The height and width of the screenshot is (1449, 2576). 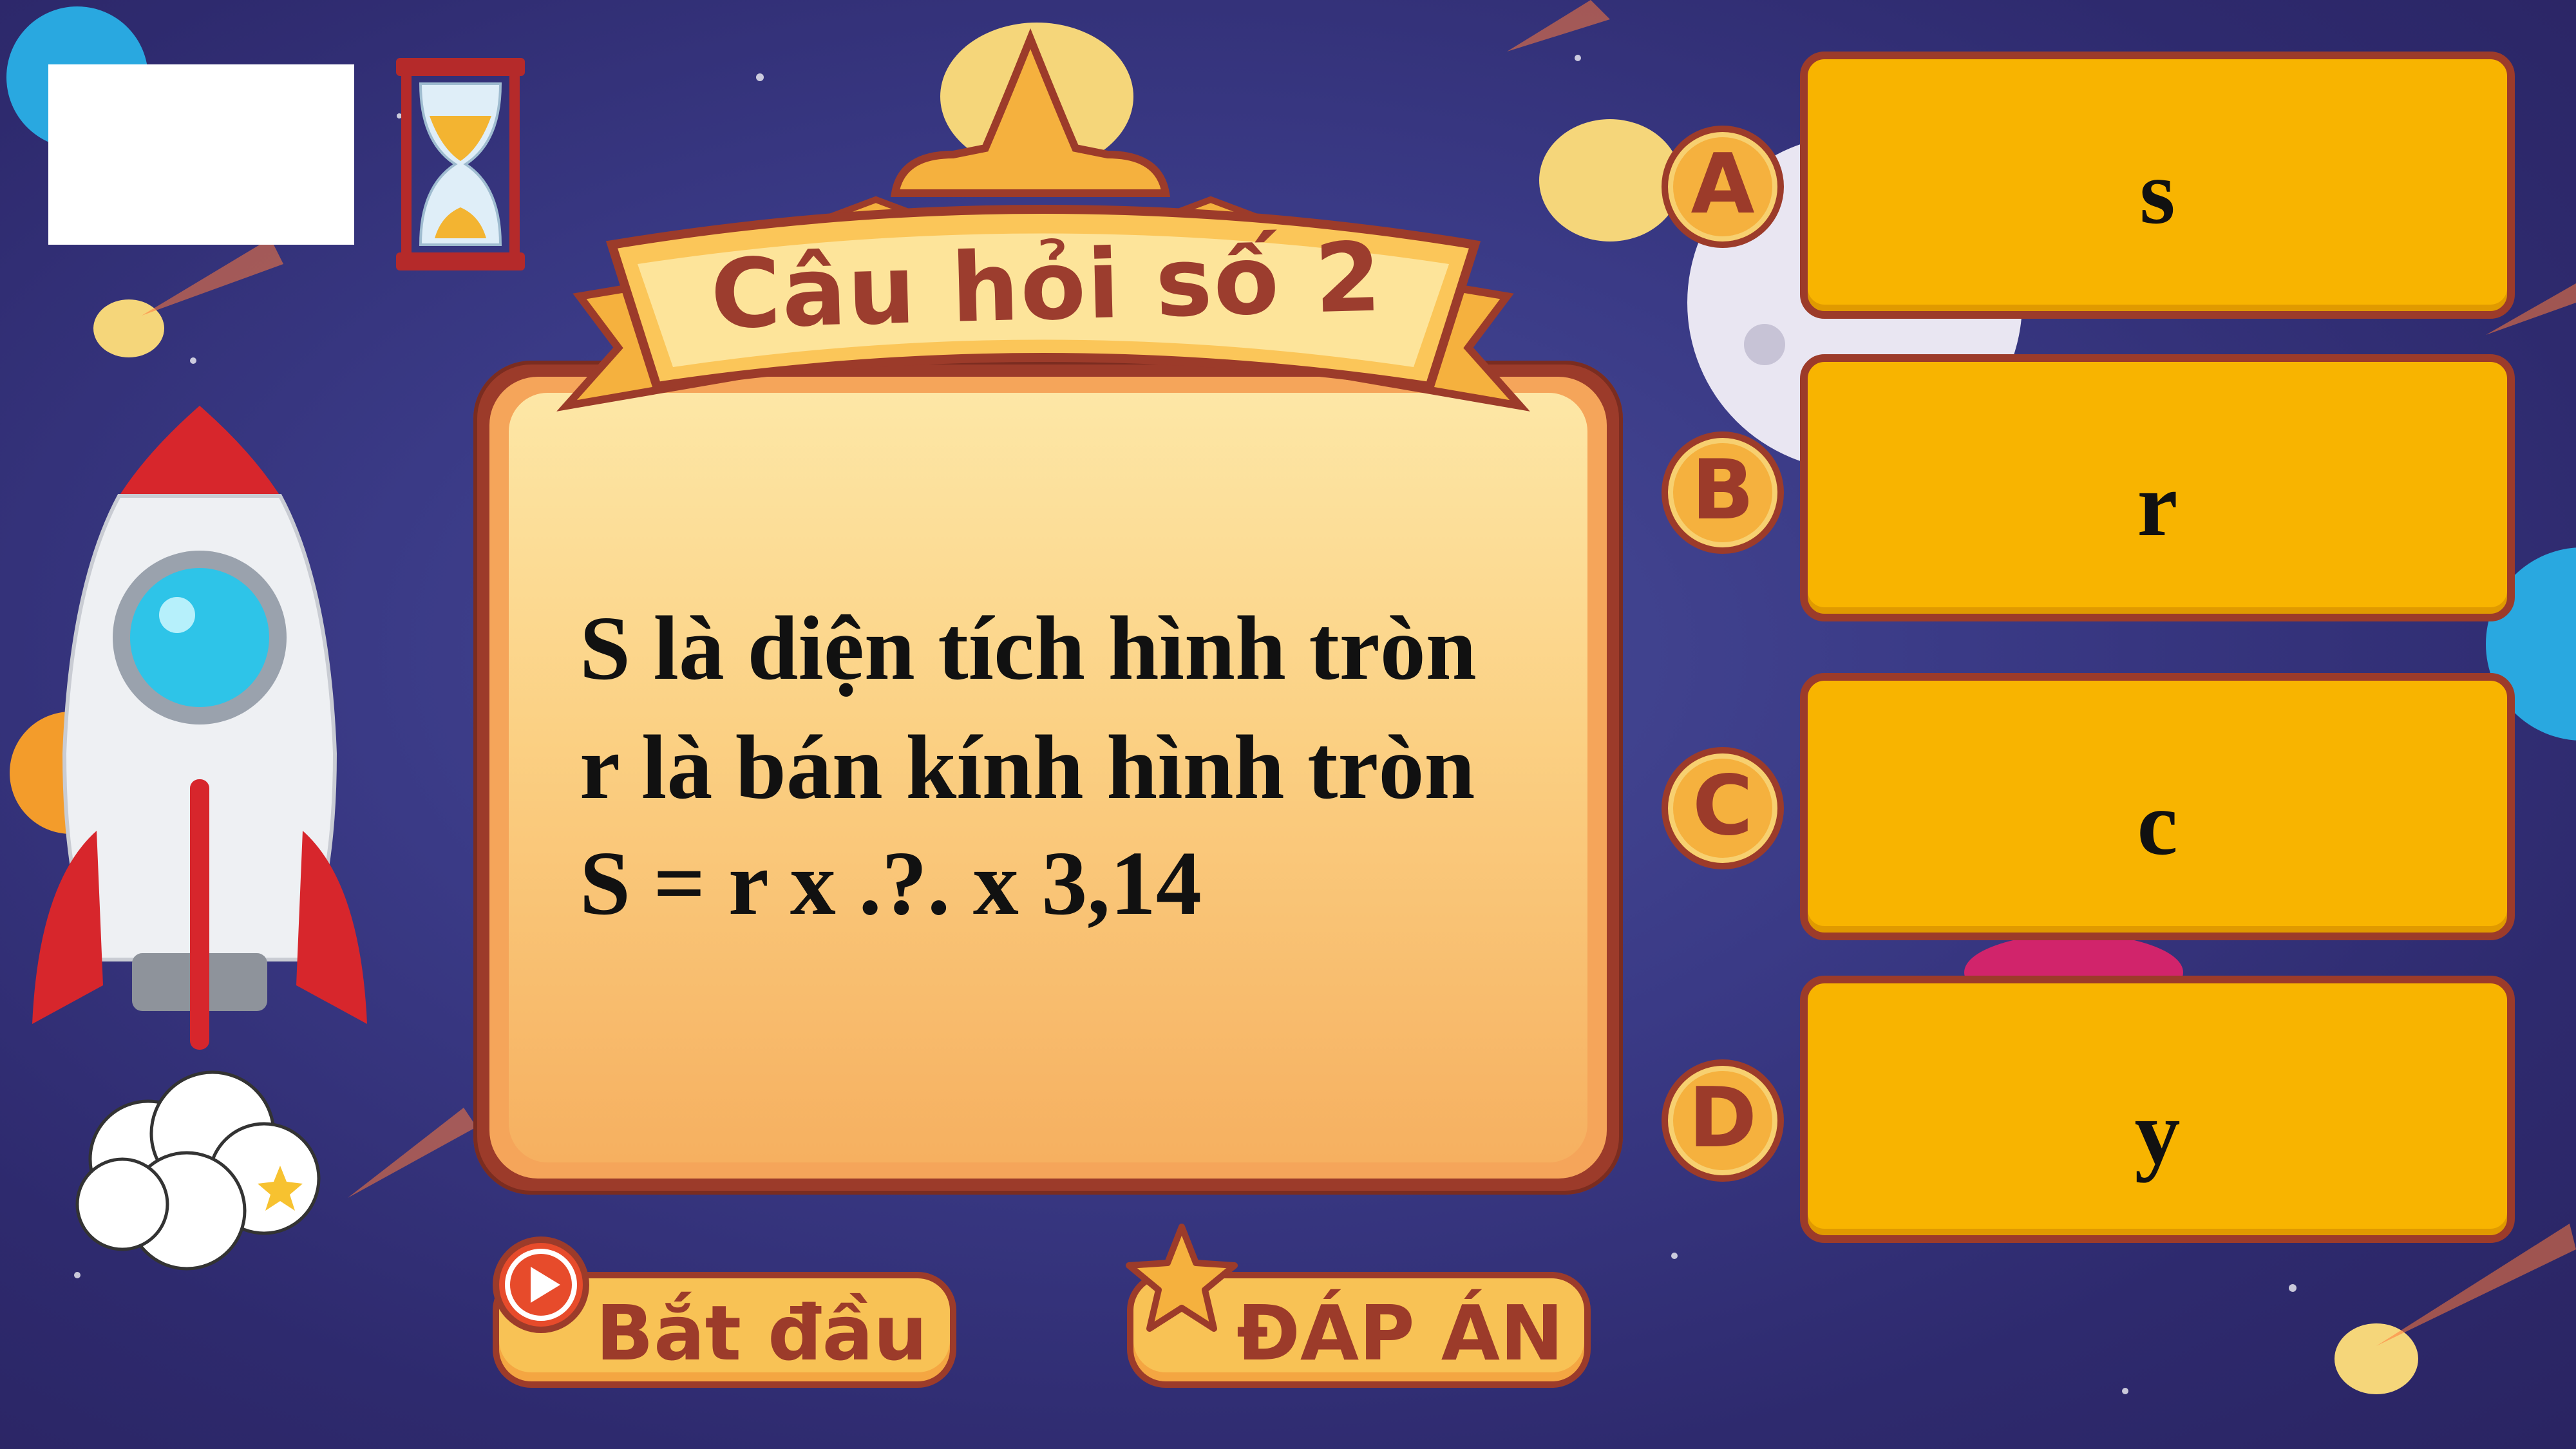 What do you see at coordinates (1400, 1333) in the screenshot?
I see `show-answer-label: ĐÁP ÁN` at bounding box center [1400, 1333].